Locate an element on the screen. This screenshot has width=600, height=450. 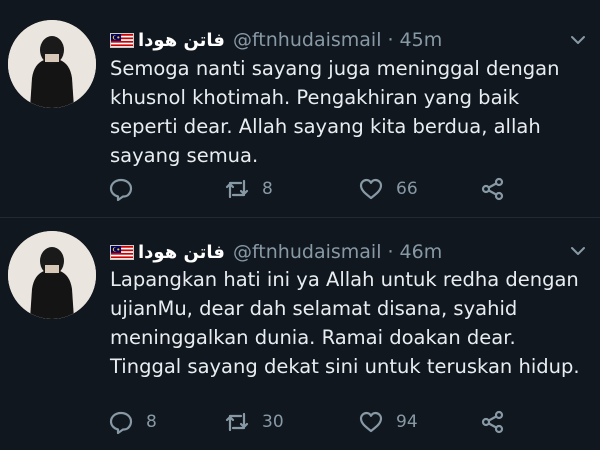
reply-button is located at coordinates (127, 189).